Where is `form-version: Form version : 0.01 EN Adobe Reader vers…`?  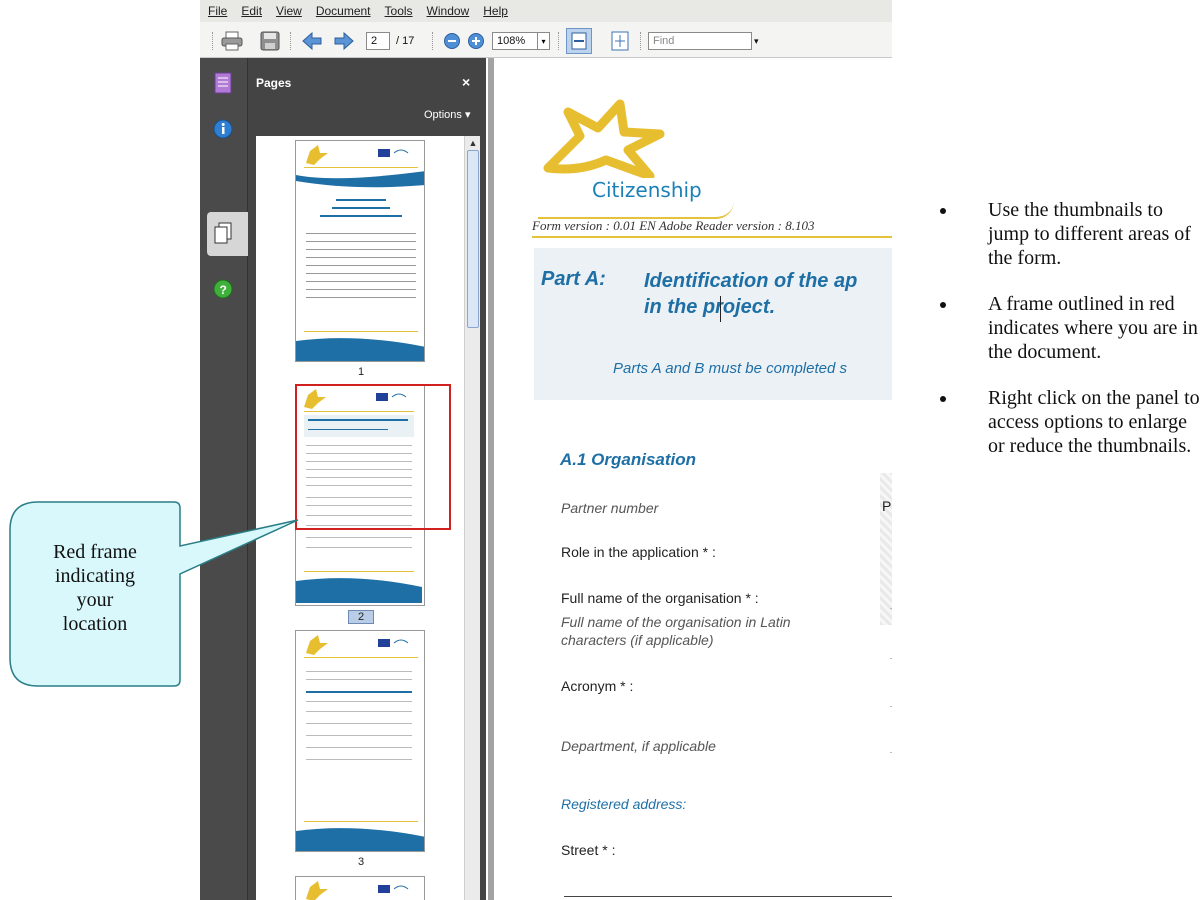
form-version: Form version : 0.01 EN Adobe Reader vers… is located at coordinates (673, 225).